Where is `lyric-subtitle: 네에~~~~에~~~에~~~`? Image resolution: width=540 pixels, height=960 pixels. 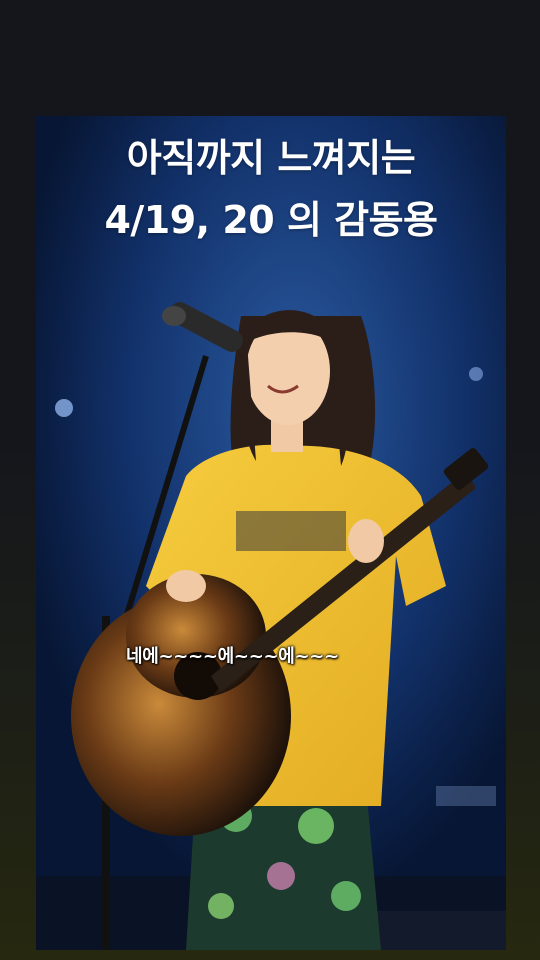 lyric-subtitle: 네에~~~~에~~~에~~~ is located at coordinates (232, 656).